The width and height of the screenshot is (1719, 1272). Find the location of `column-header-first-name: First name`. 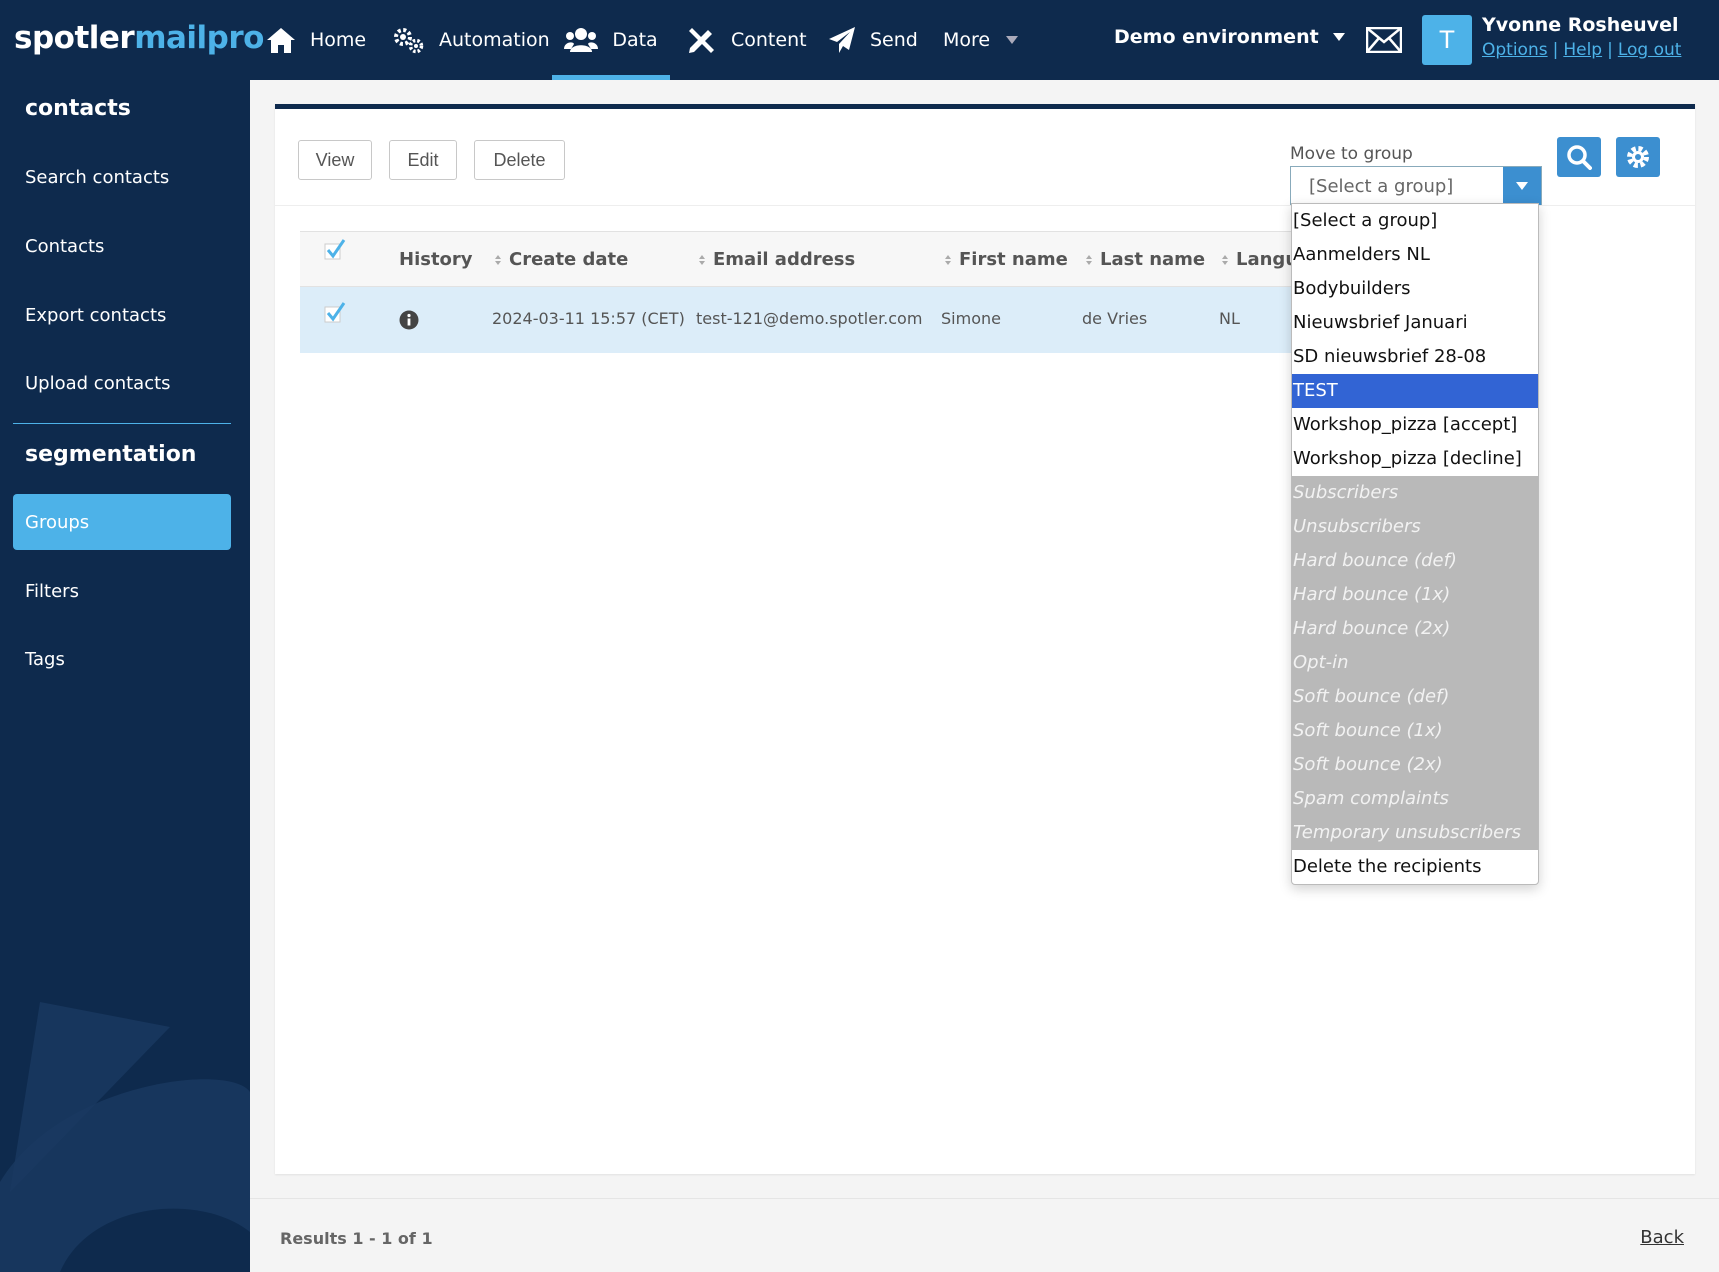

column-header-first-name: First name is located at coordinates (1006, 259).